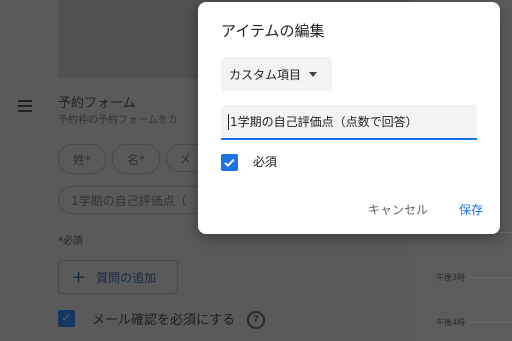 This screenshot has height=341, width=512. What do you see at coordinates (126, 277) in the screenshot?
I see `add-question-label: 質問の追加` at bounding box center [126, 277].